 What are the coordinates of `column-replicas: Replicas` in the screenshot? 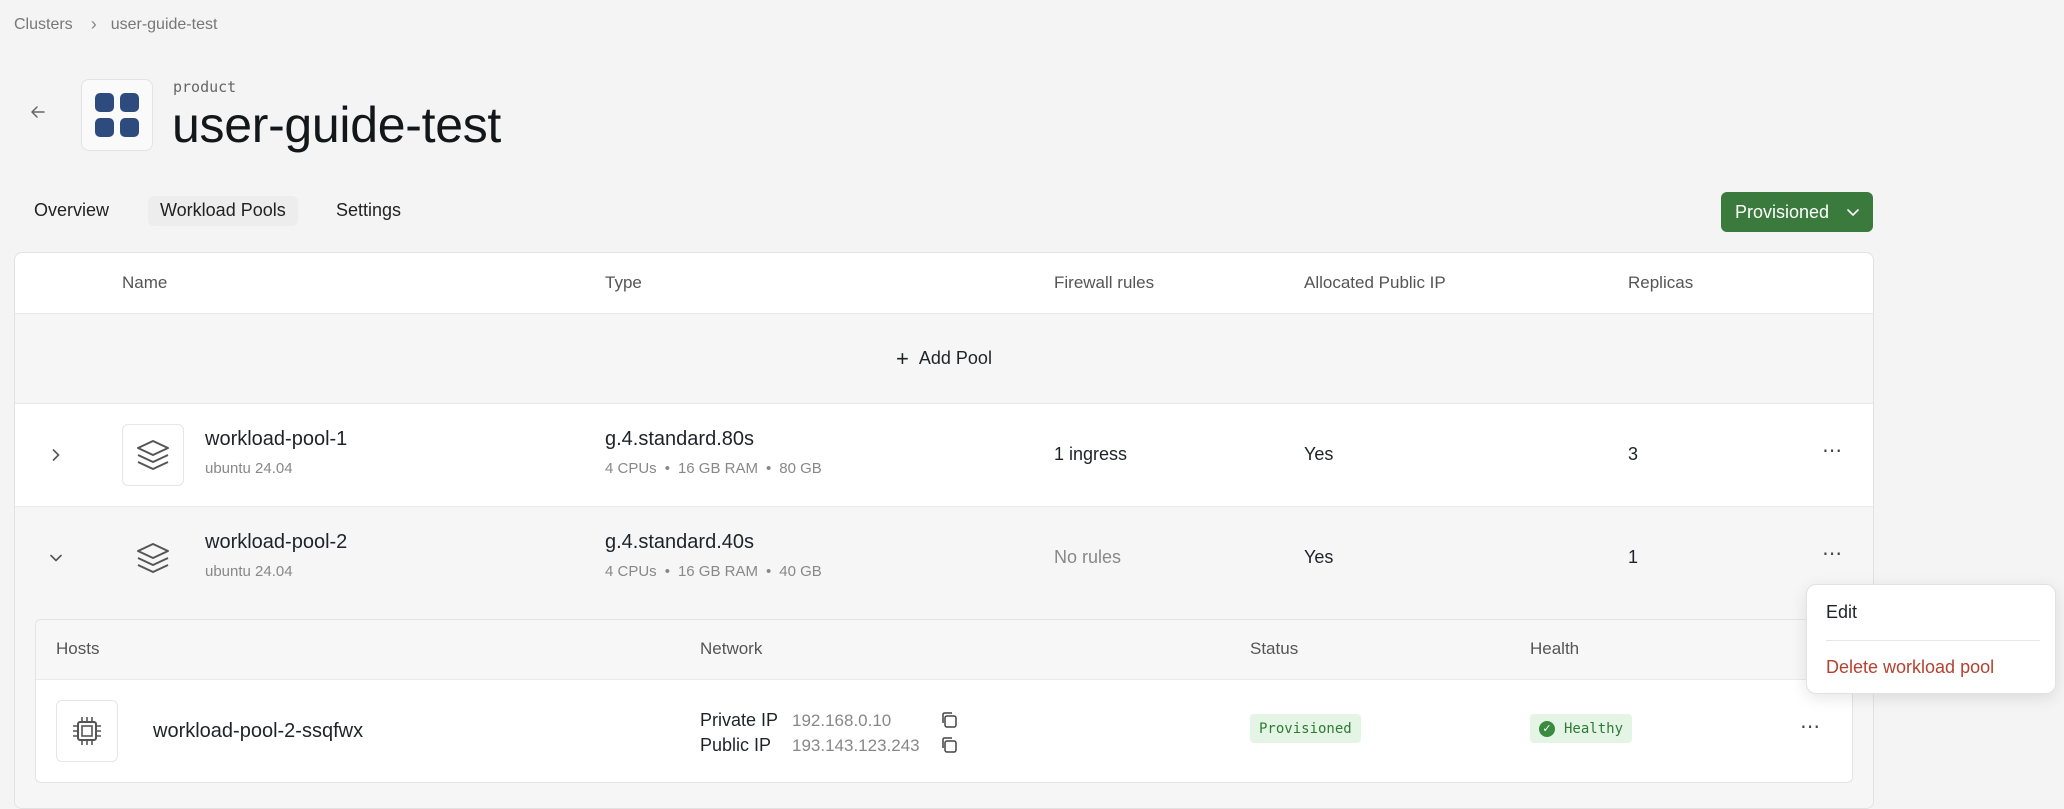 It's located at (1661, 282).